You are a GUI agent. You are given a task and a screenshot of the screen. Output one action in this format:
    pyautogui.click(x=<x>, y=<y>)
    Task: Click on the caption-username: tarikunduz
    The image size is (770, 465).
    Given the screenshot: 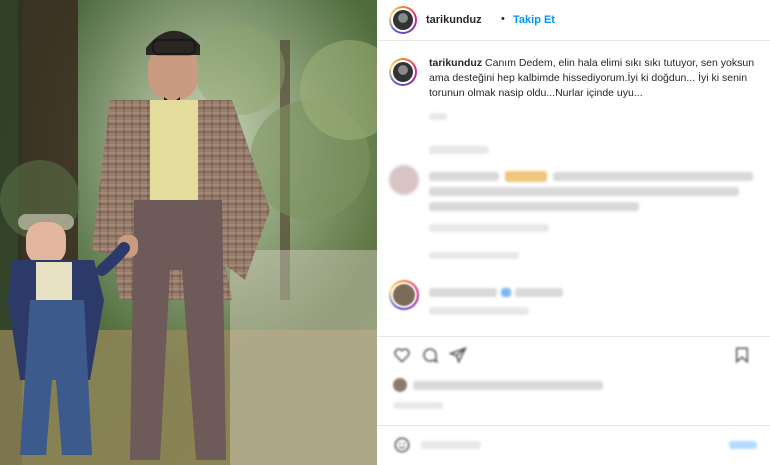 What is the action you would take?
    pyautogui.click(x=455, y=63)
    